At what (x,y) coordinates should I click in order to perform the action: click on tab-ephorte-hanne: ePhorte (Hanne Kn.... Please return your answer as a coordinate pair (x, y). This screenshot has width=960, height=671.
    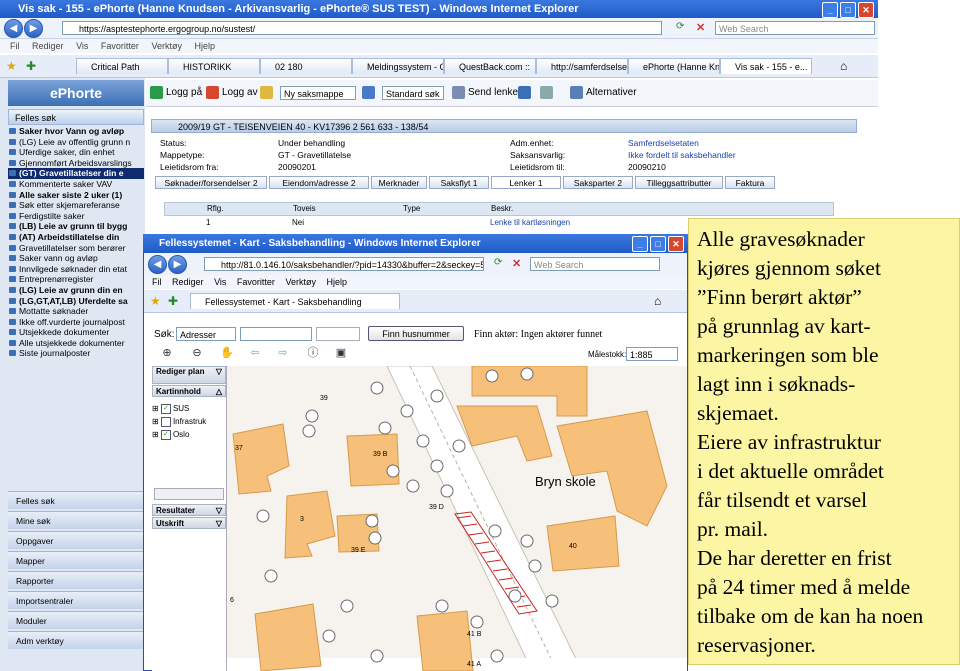
    Looking at the image, I should click on (674, 66).